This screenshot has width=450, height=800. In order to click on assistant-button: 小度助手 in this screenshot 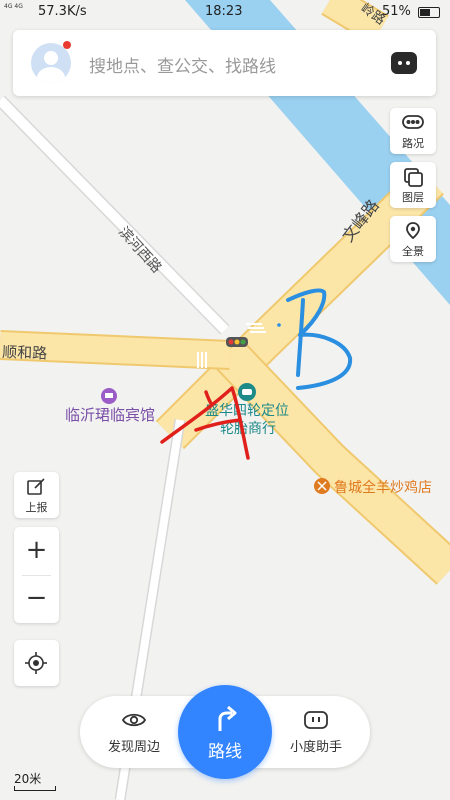, I will do `click(316, 732)`.